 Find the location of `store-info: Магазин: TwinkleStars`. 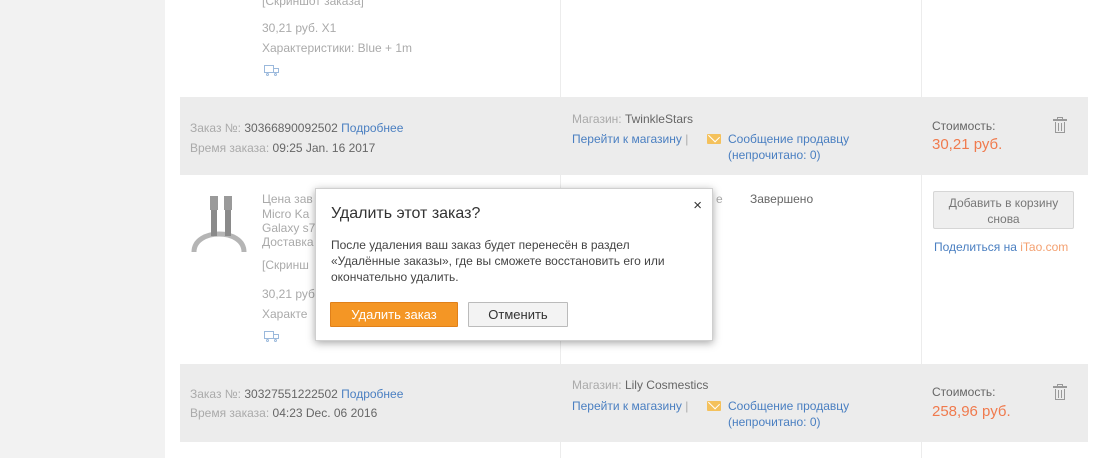

store-info: Магазин: TwinkleStars is located at coordinates (632, 119).